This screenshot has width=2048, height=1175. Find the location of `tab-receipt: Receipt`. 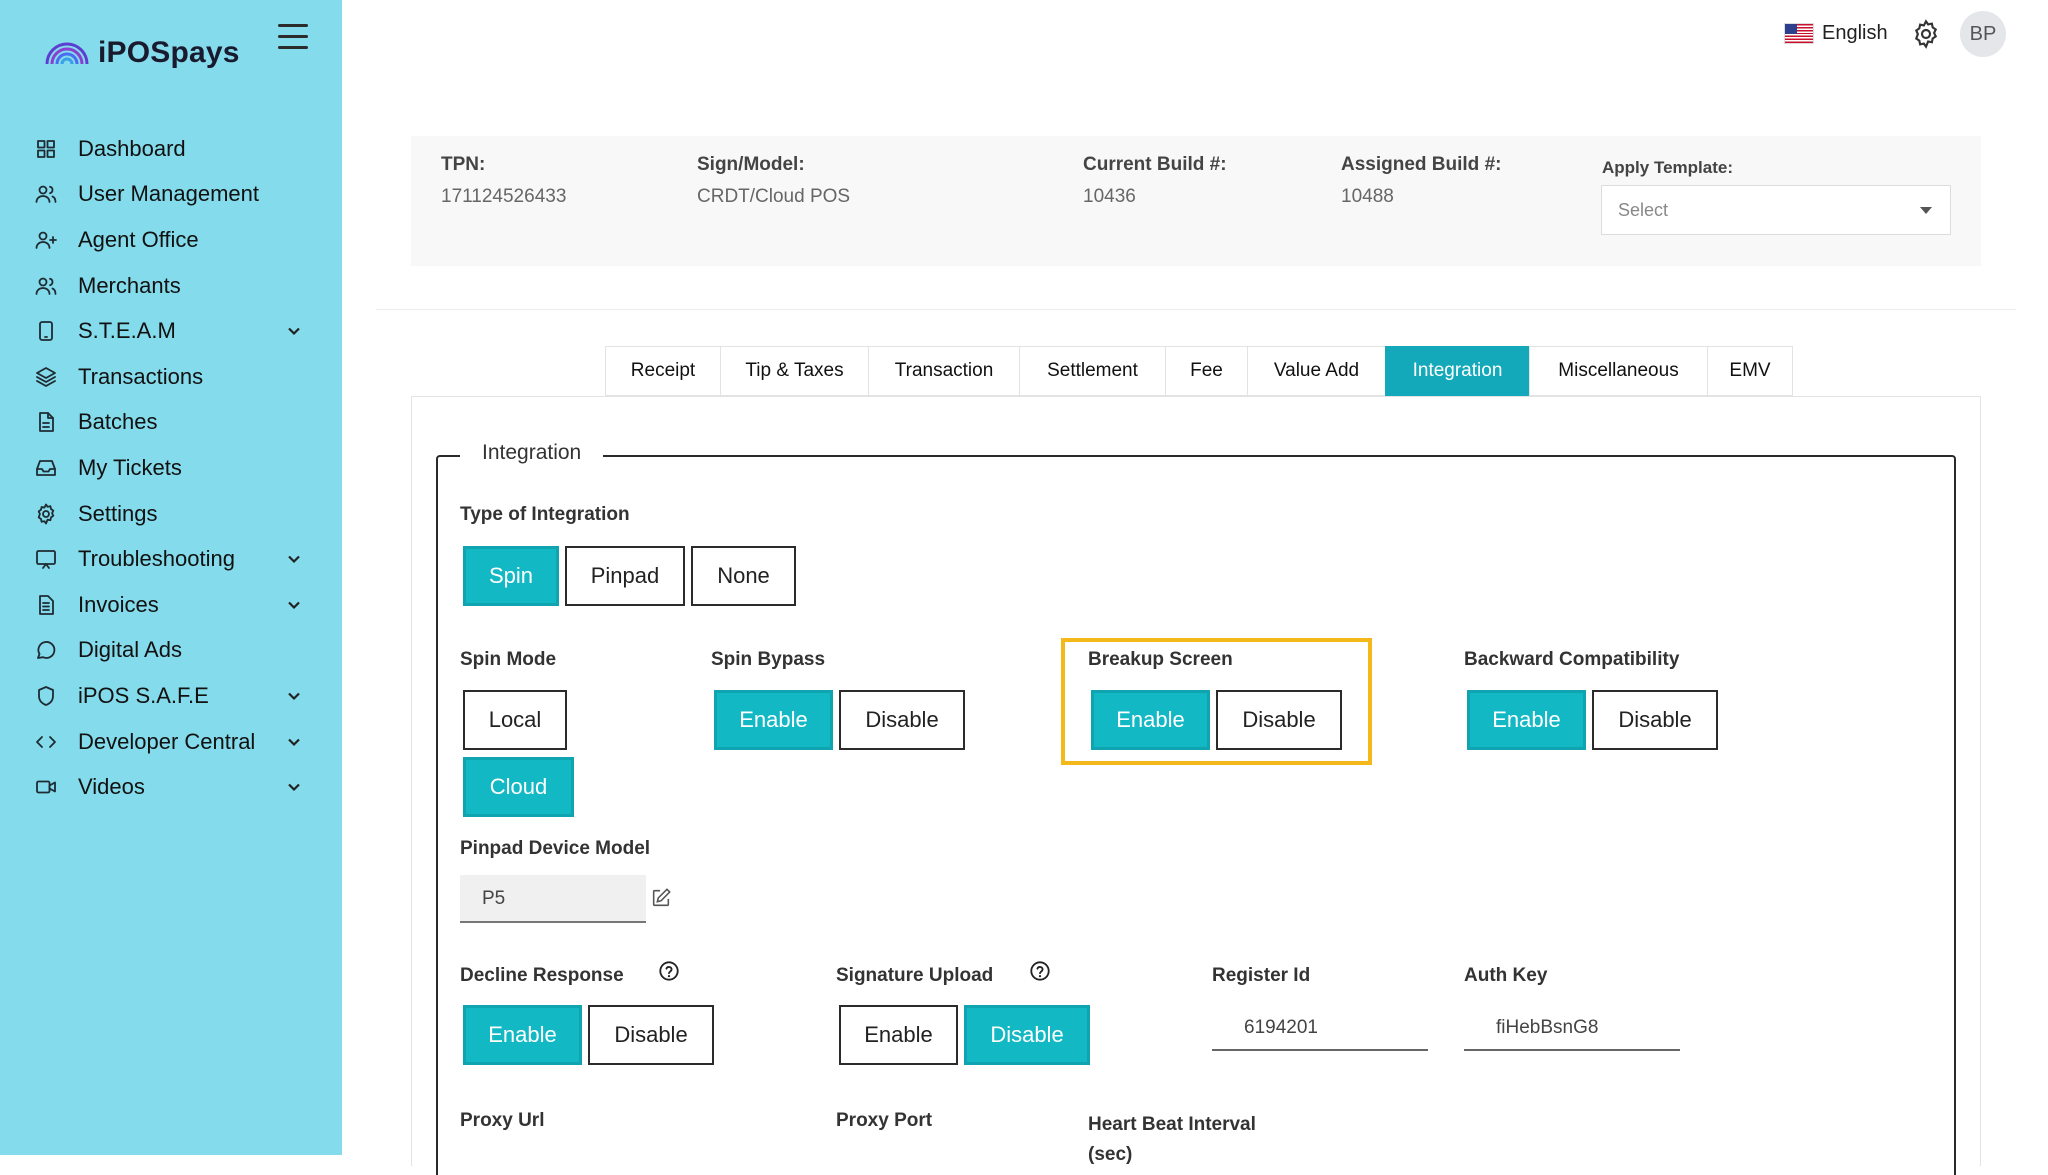

tab-receipt: Receipt is located at coordinates (663, 371).